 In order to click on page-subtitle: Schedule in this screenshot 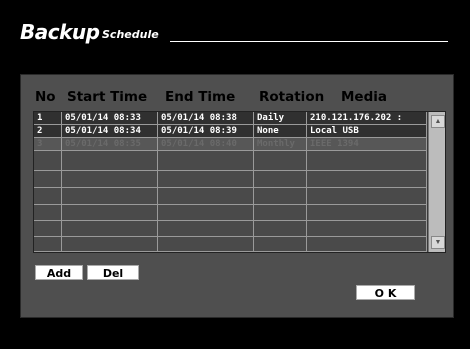, I will do `click(130, 34)`.